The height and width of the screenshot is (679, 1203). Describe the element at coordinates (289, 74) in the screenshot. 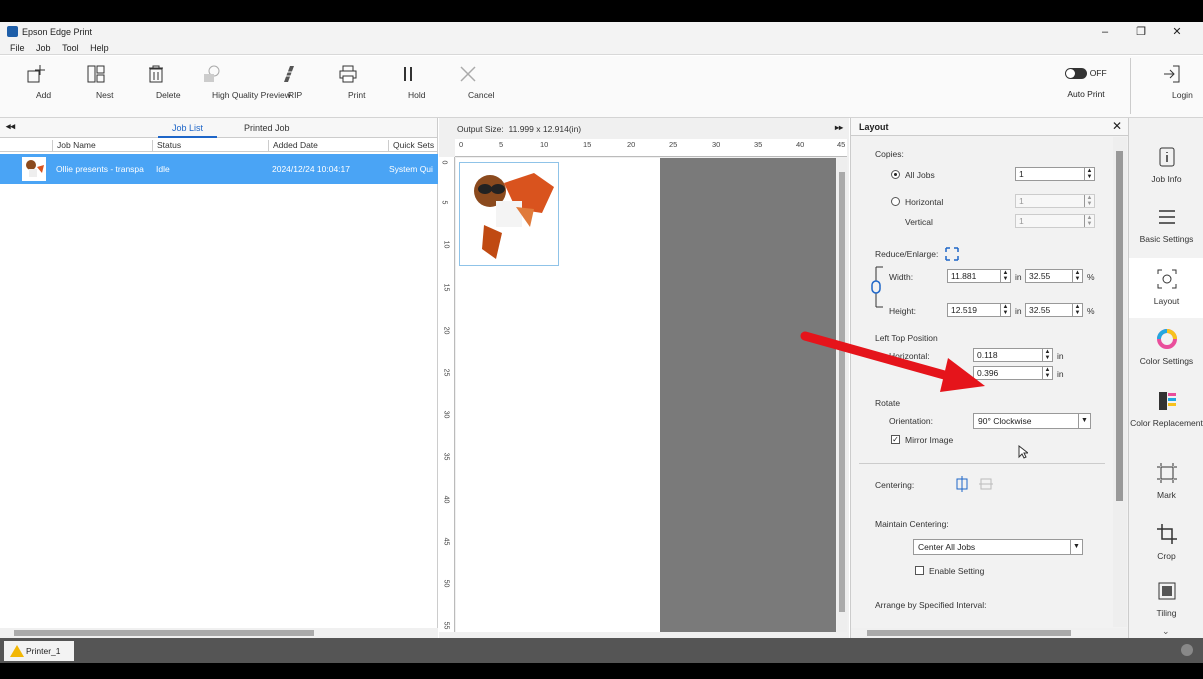

I see `rip-icon` at that location.